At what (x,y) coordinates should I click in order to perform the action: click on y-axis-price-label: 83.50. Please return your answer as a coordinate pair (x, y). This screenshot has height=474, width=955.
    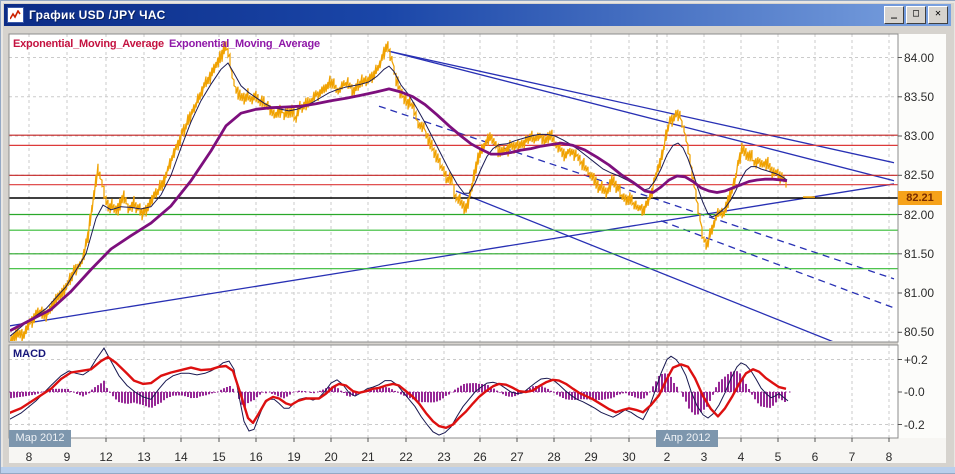
    Looking at the image, I should click on (919, 96).